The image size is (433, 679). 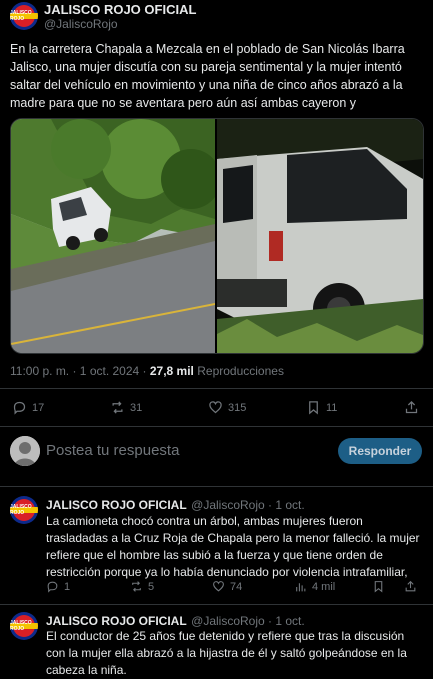 I want to click on bookmark-button, so click(x=378, y=586).